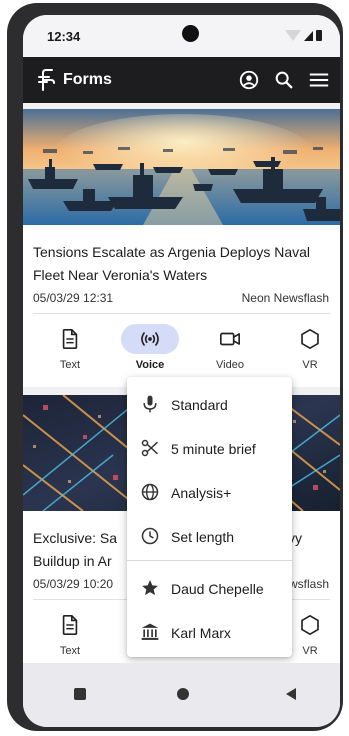 The image size is (349, 736). I want to click on menu-item-label: 5 minute brief, so click(213, 449).